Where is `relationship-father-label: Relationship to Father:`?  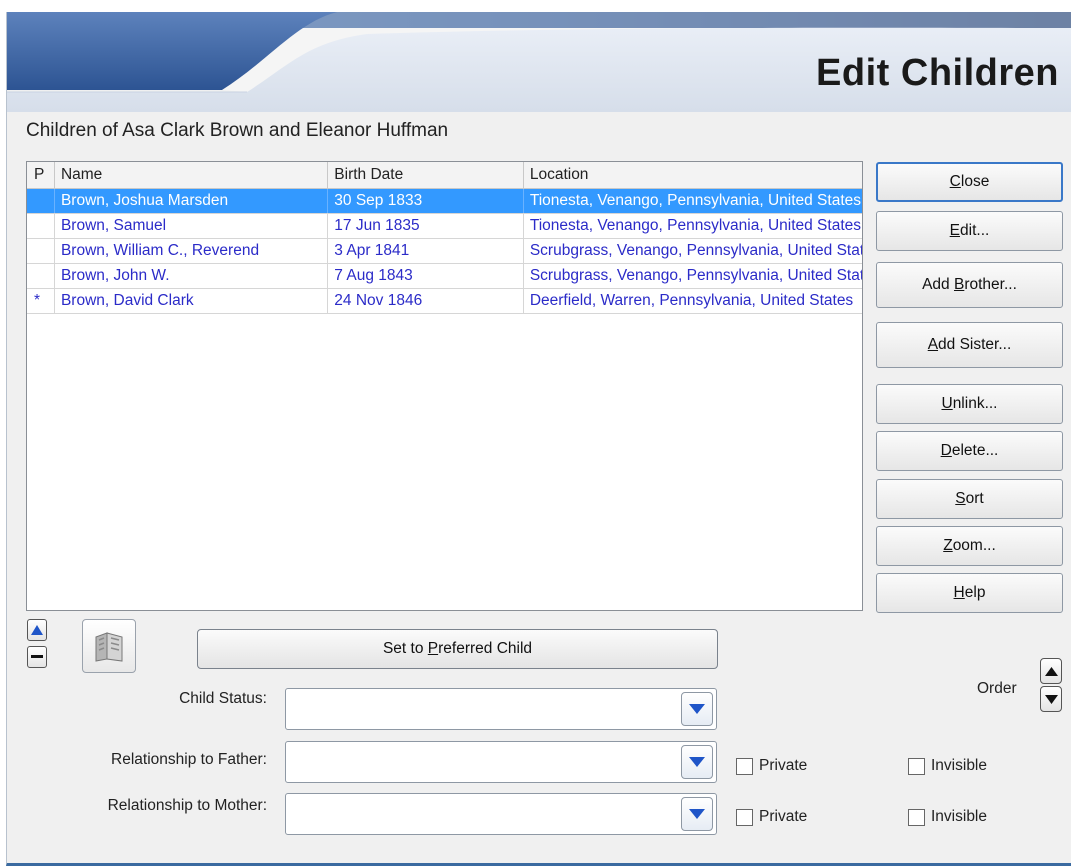 relationship-father-label: Relationship to Father: is located at coordinates (189, 759).